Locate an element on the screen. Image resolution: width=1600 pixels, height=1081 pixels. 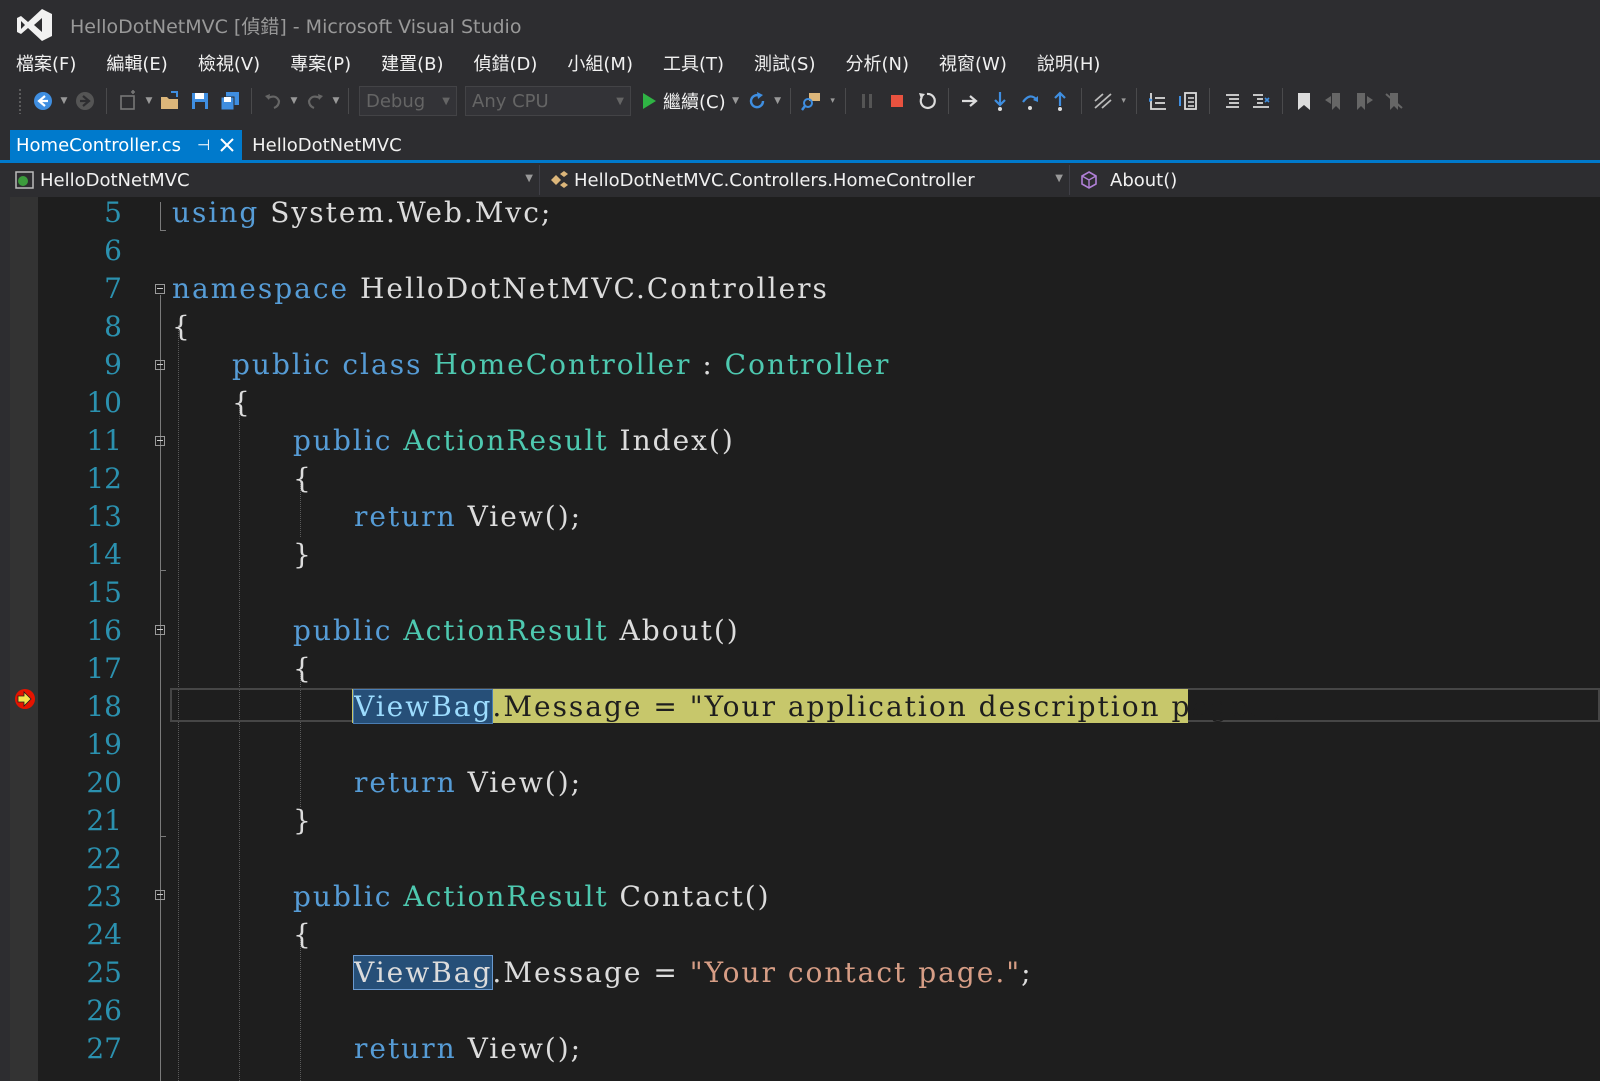
menu-window: 視窗(W) is located at coordinates (973, 63).